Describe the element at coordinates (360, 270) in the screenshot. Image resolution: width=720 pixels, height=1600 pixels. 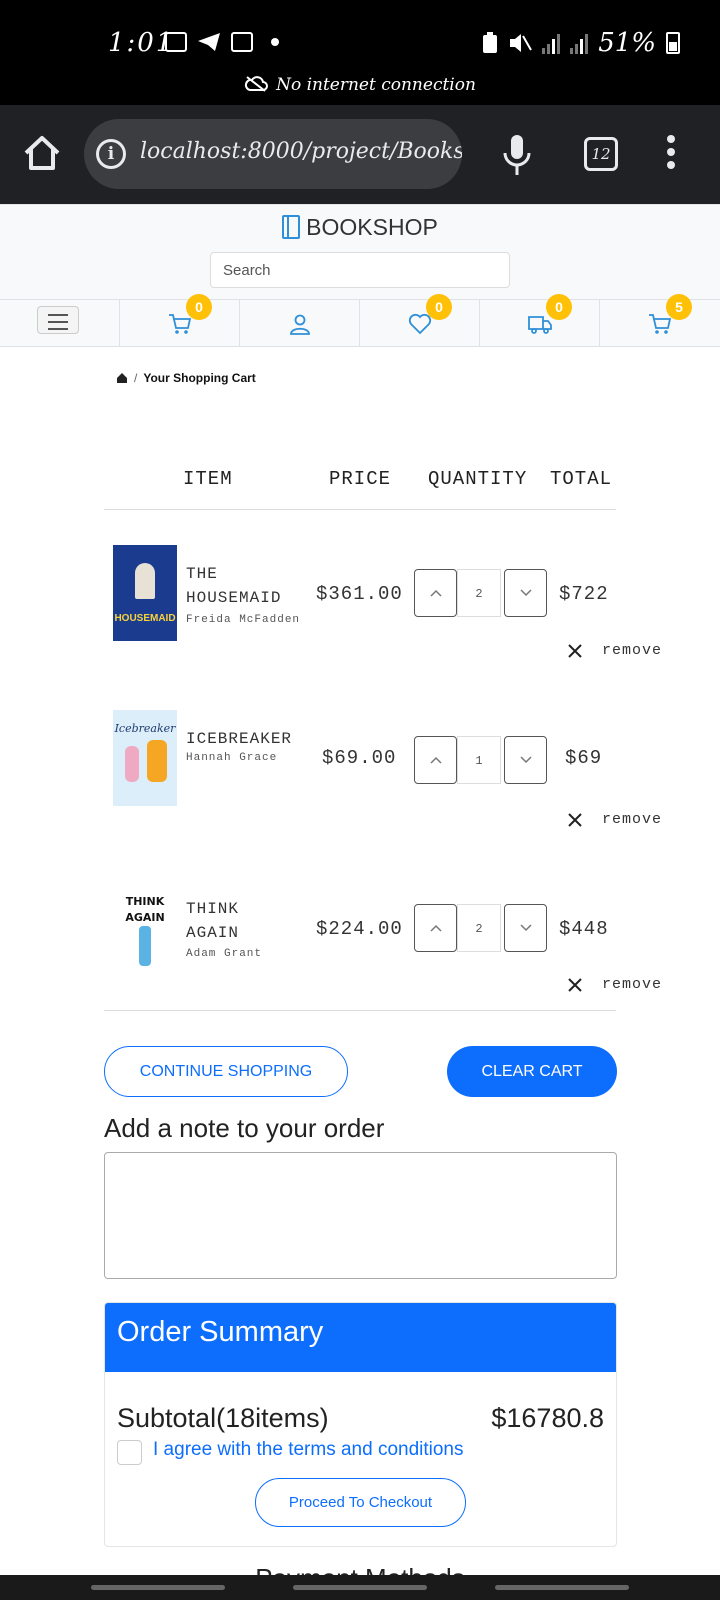
I see `search-input` at that location.